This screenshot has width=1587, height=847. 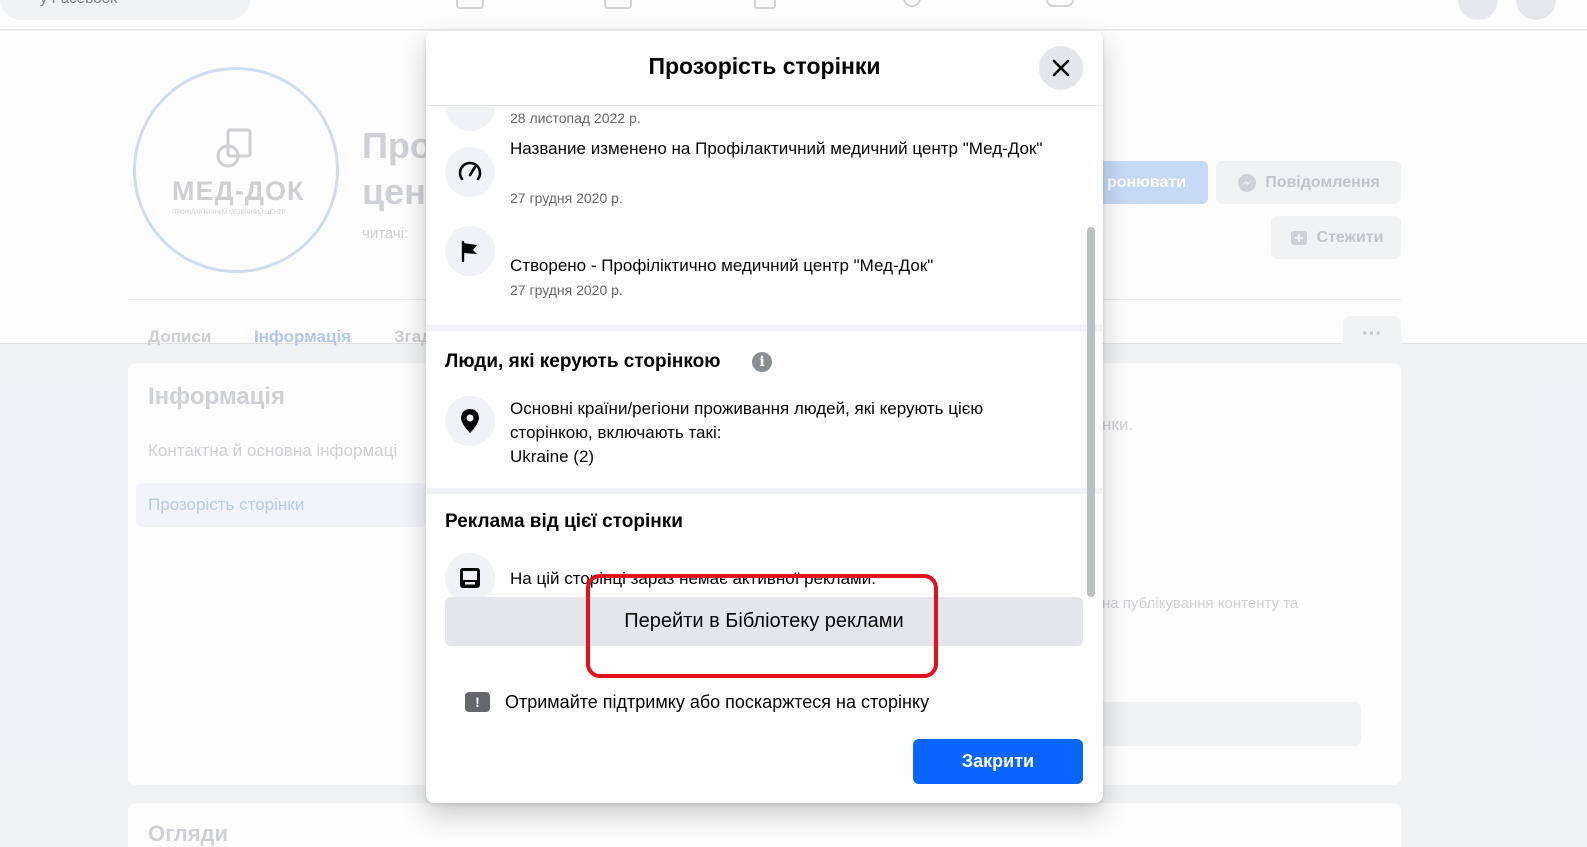 What do you see at coordinates (477, 702) in the screenshot?
I see `report-icon: !` at bounding box center [477, 702].